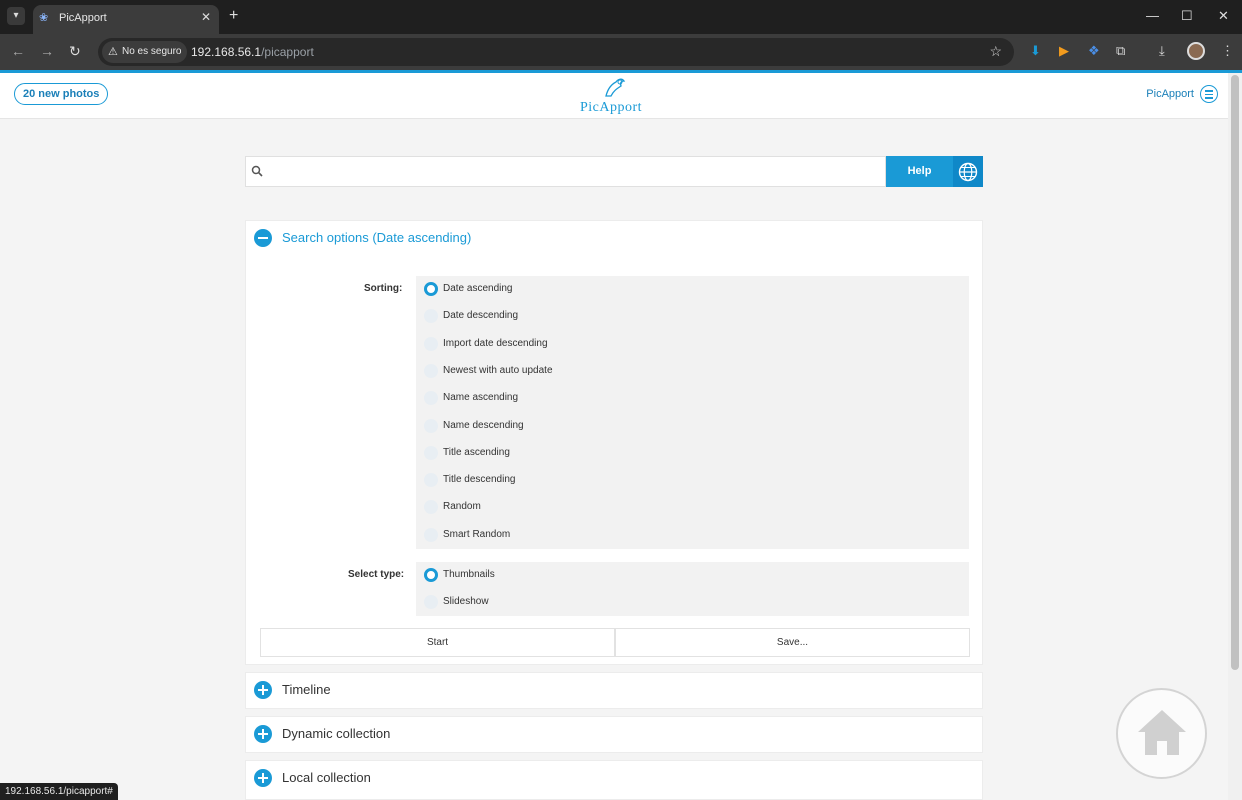 The width and height of the screenshot is (1242, 800). I want to click on home-icon, so click(1162, 732).